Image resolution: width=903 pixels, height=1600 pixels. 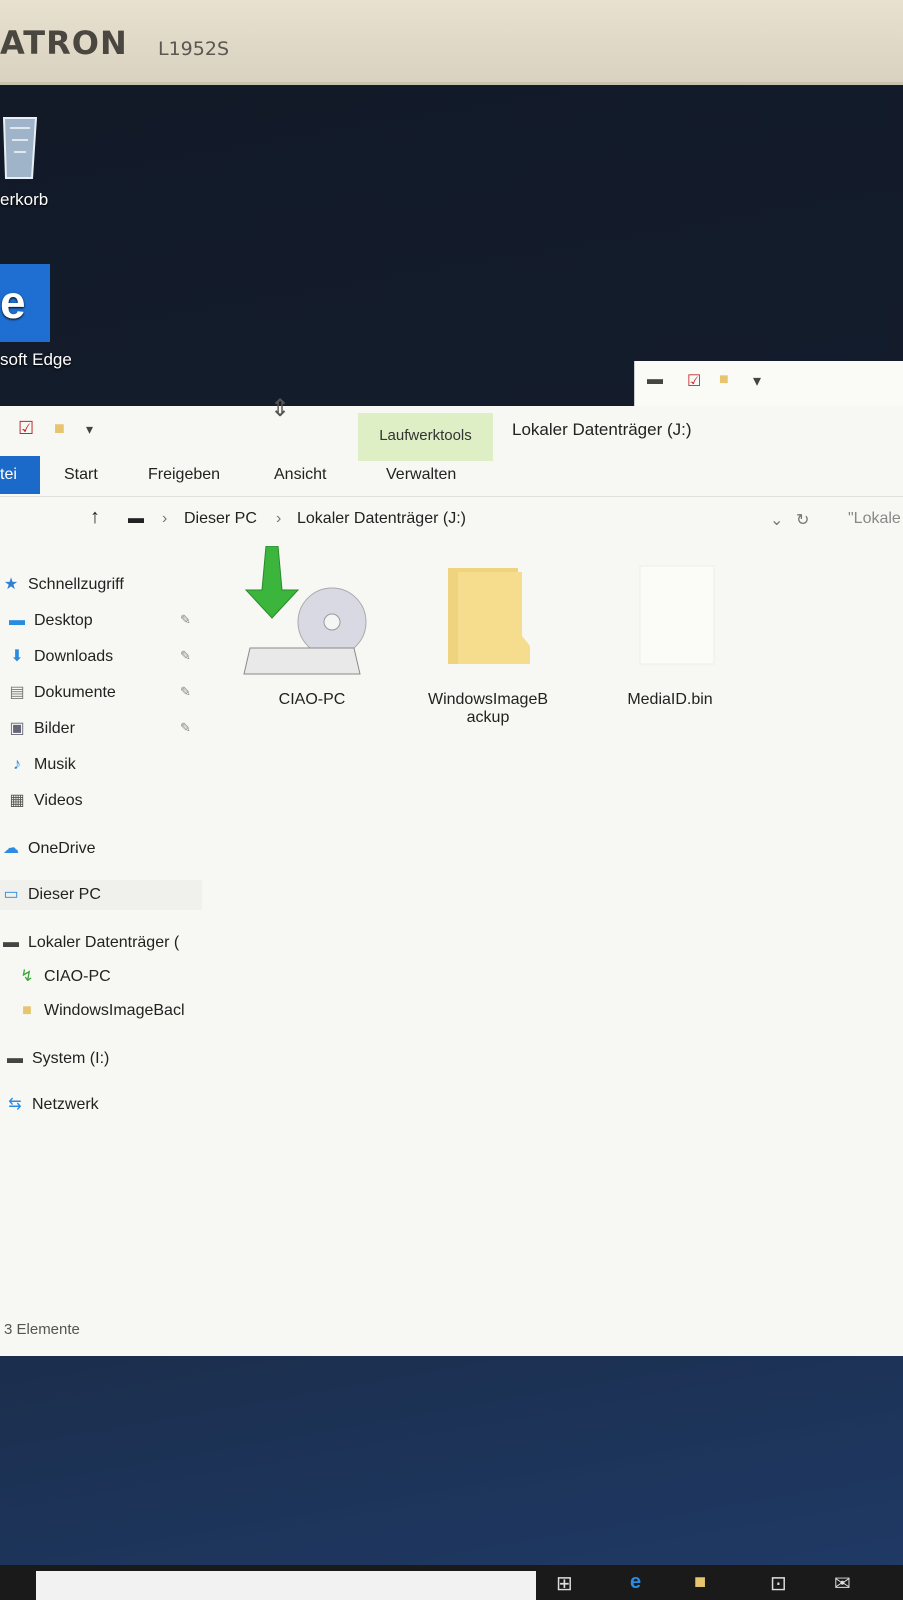 I want to click on store-icon: ⊡, so click(x=778, y=1583).